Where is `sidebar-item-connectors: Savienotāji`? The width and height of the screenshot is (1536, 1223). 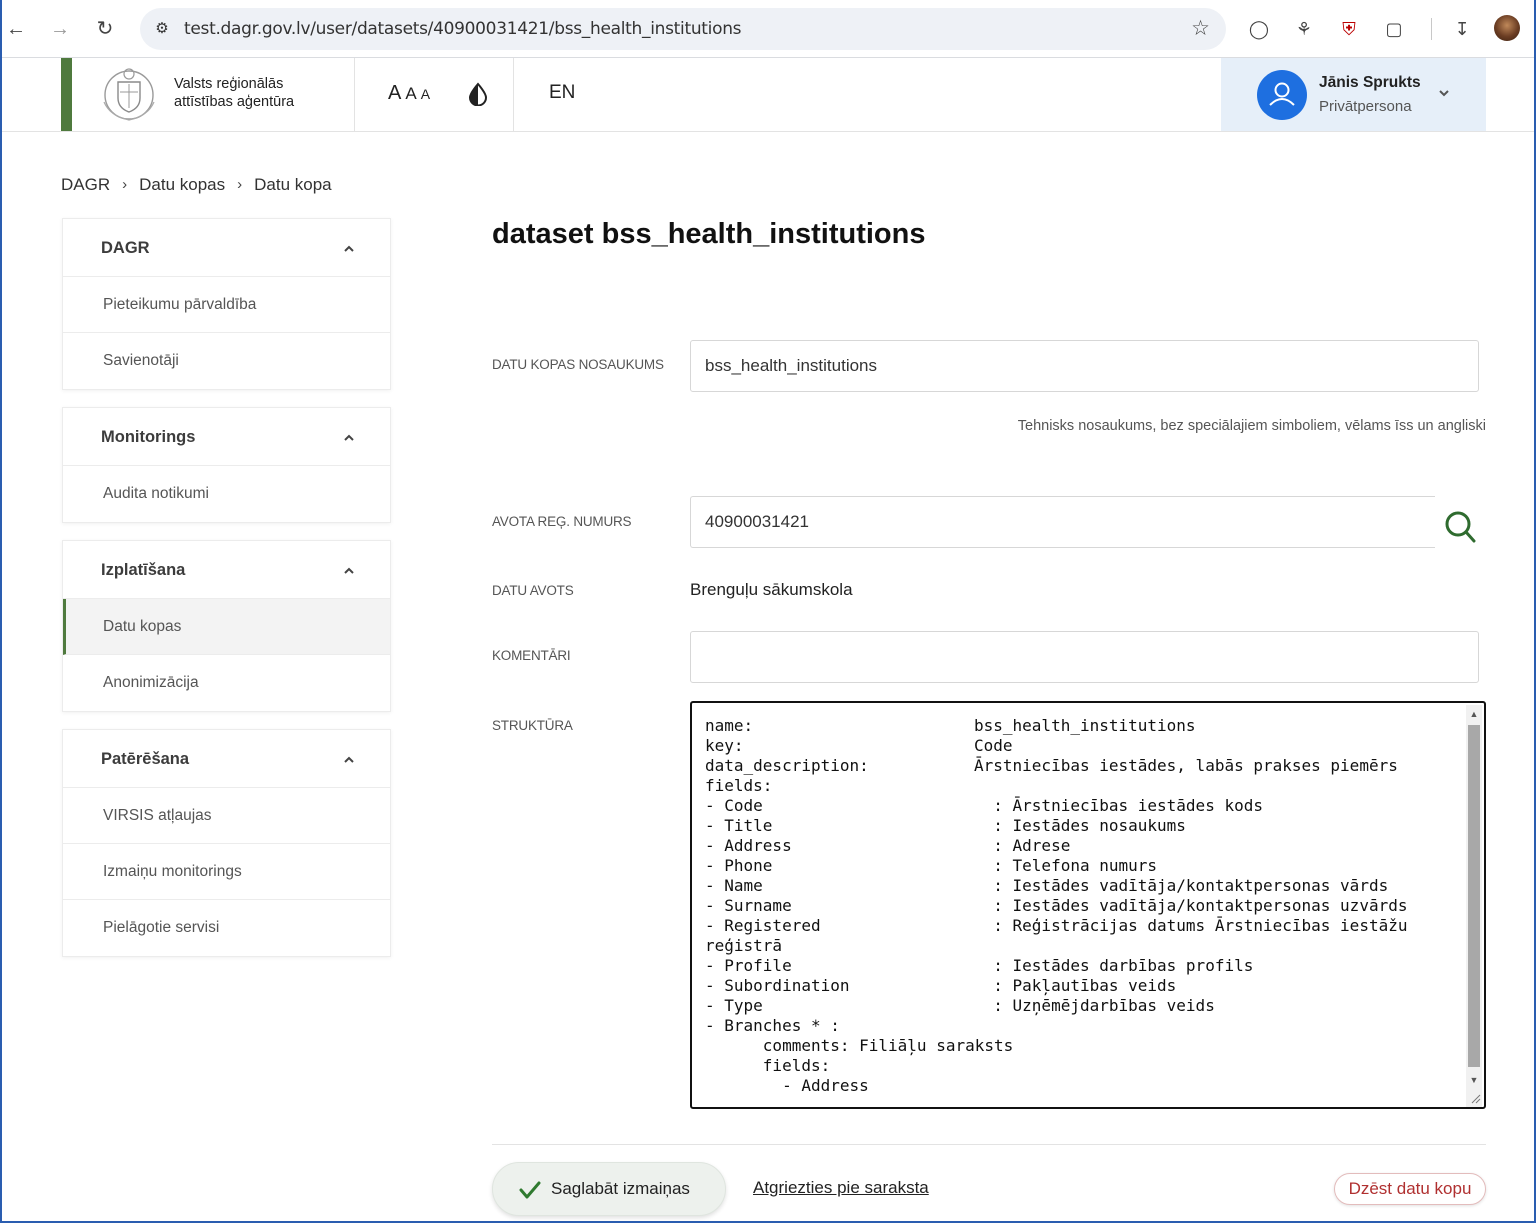 sidebar-item-connectors: Savienotāji is located at coordinates (226, 361).